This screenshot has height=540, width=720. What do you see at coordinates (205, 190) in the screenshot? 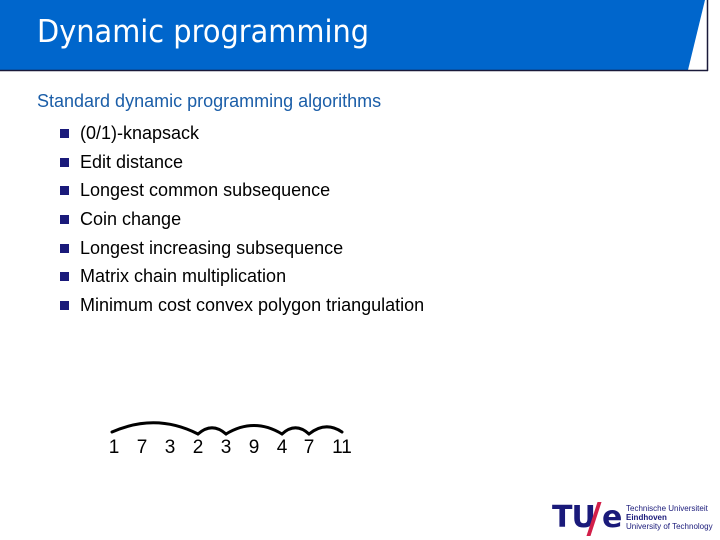
I see `list-item-text: Longest common subsequence` at bounding box center [205, 190].